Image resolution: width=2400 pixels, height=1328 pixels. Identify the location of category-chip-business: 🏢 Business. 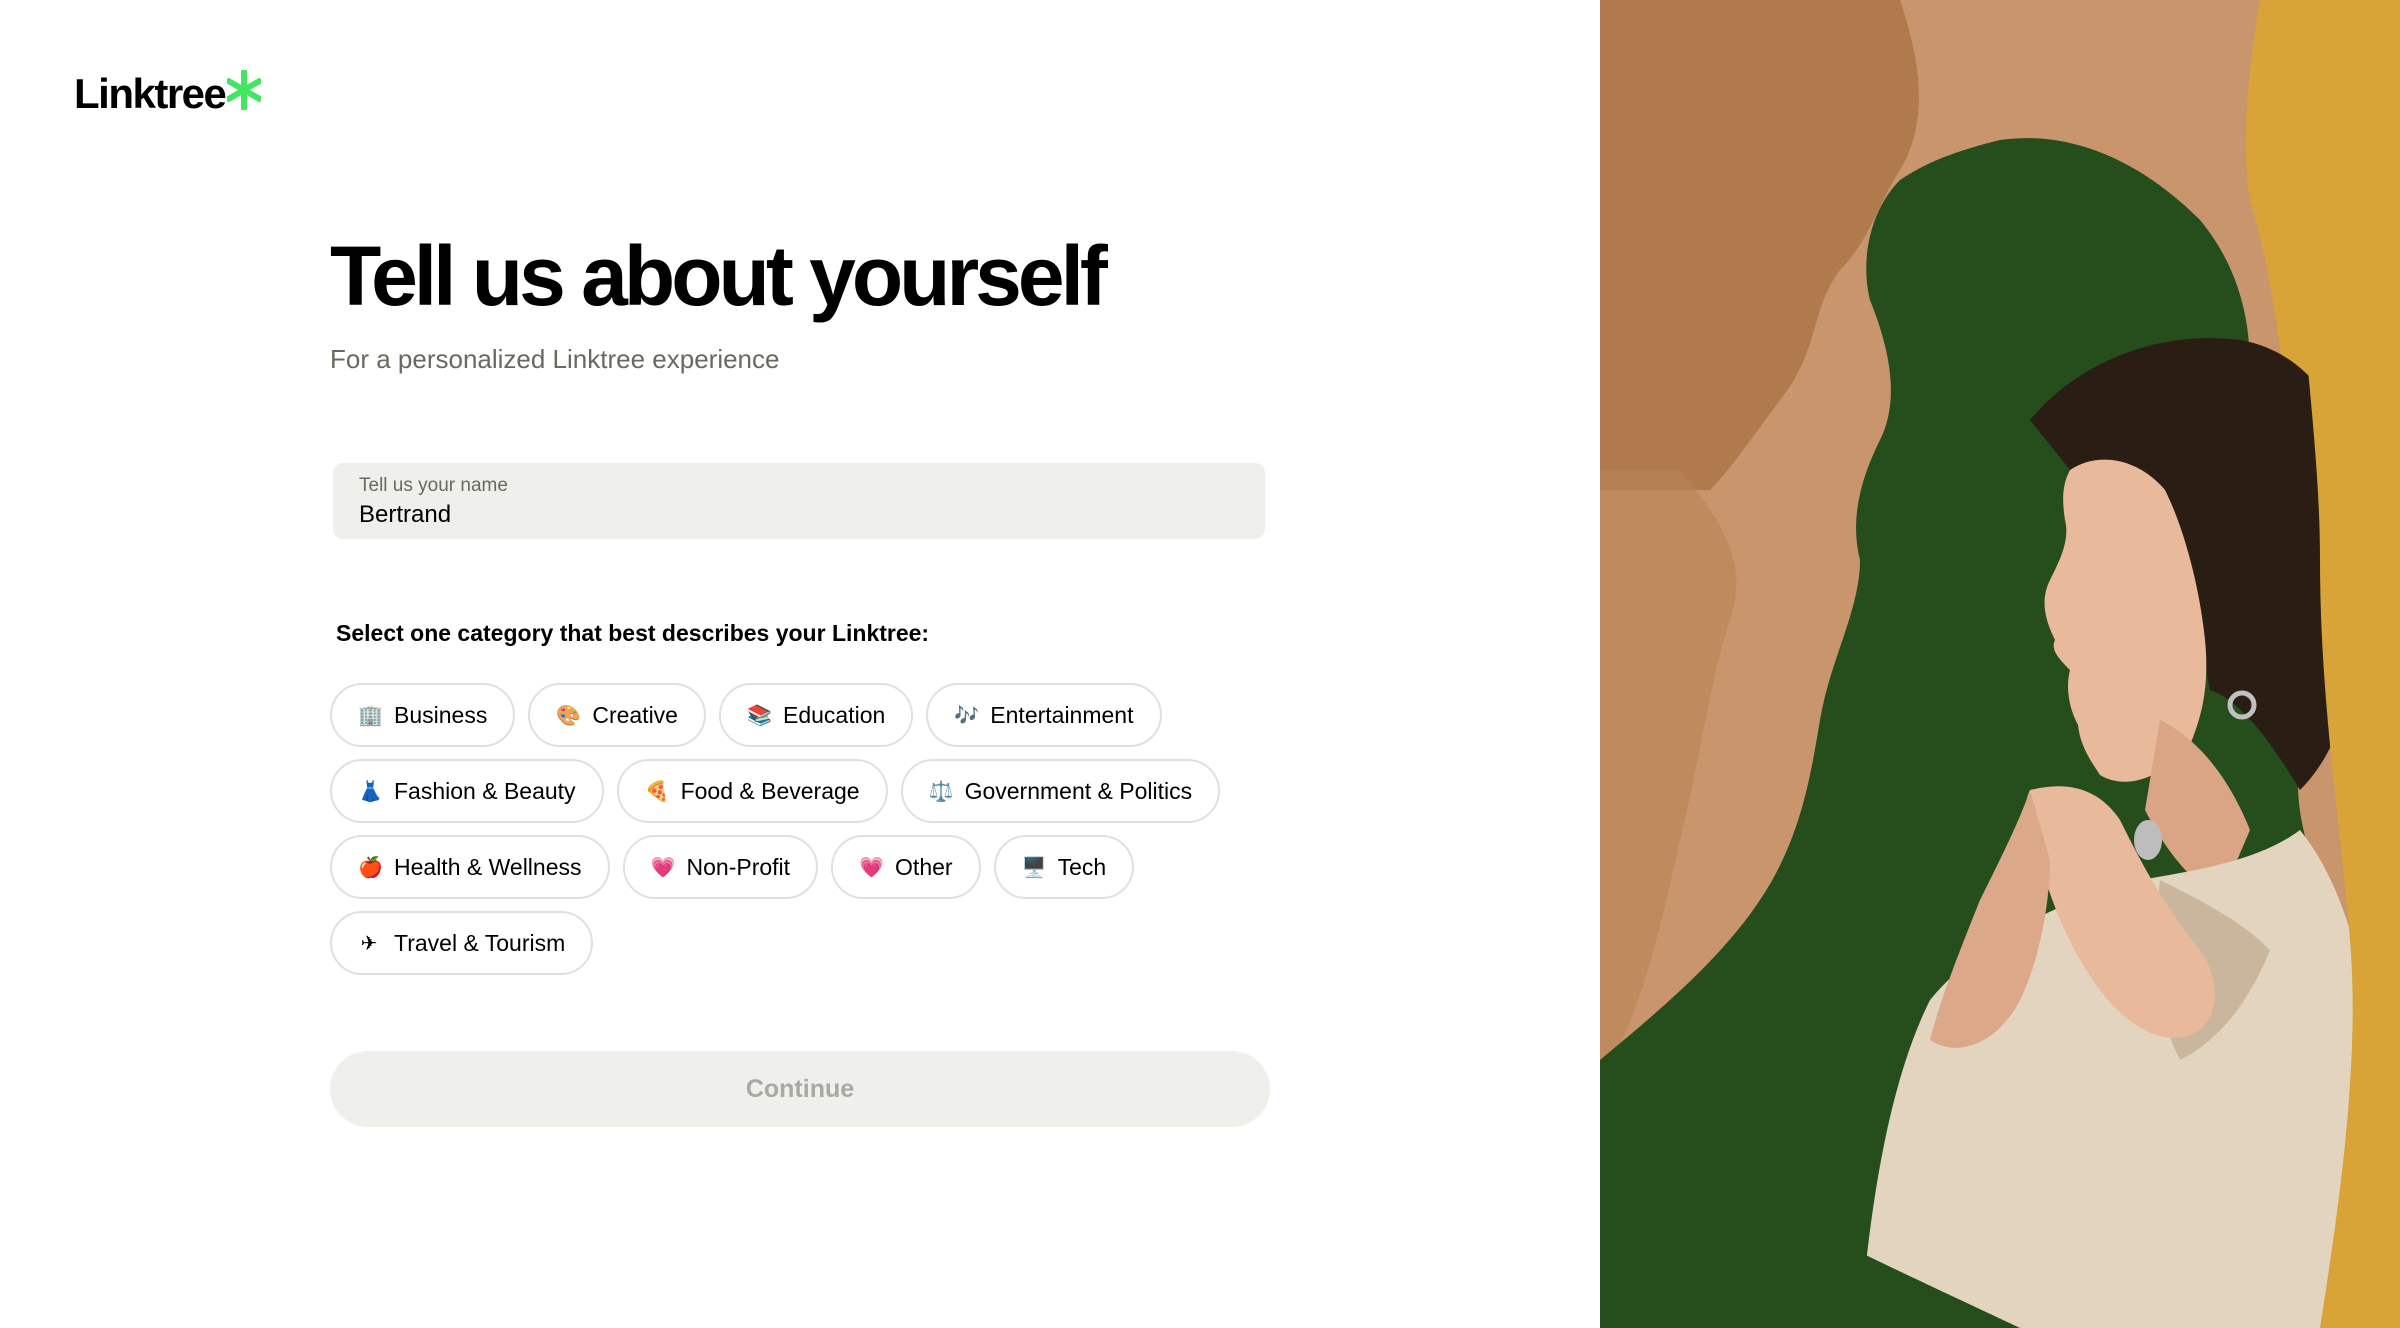
(423, 715).